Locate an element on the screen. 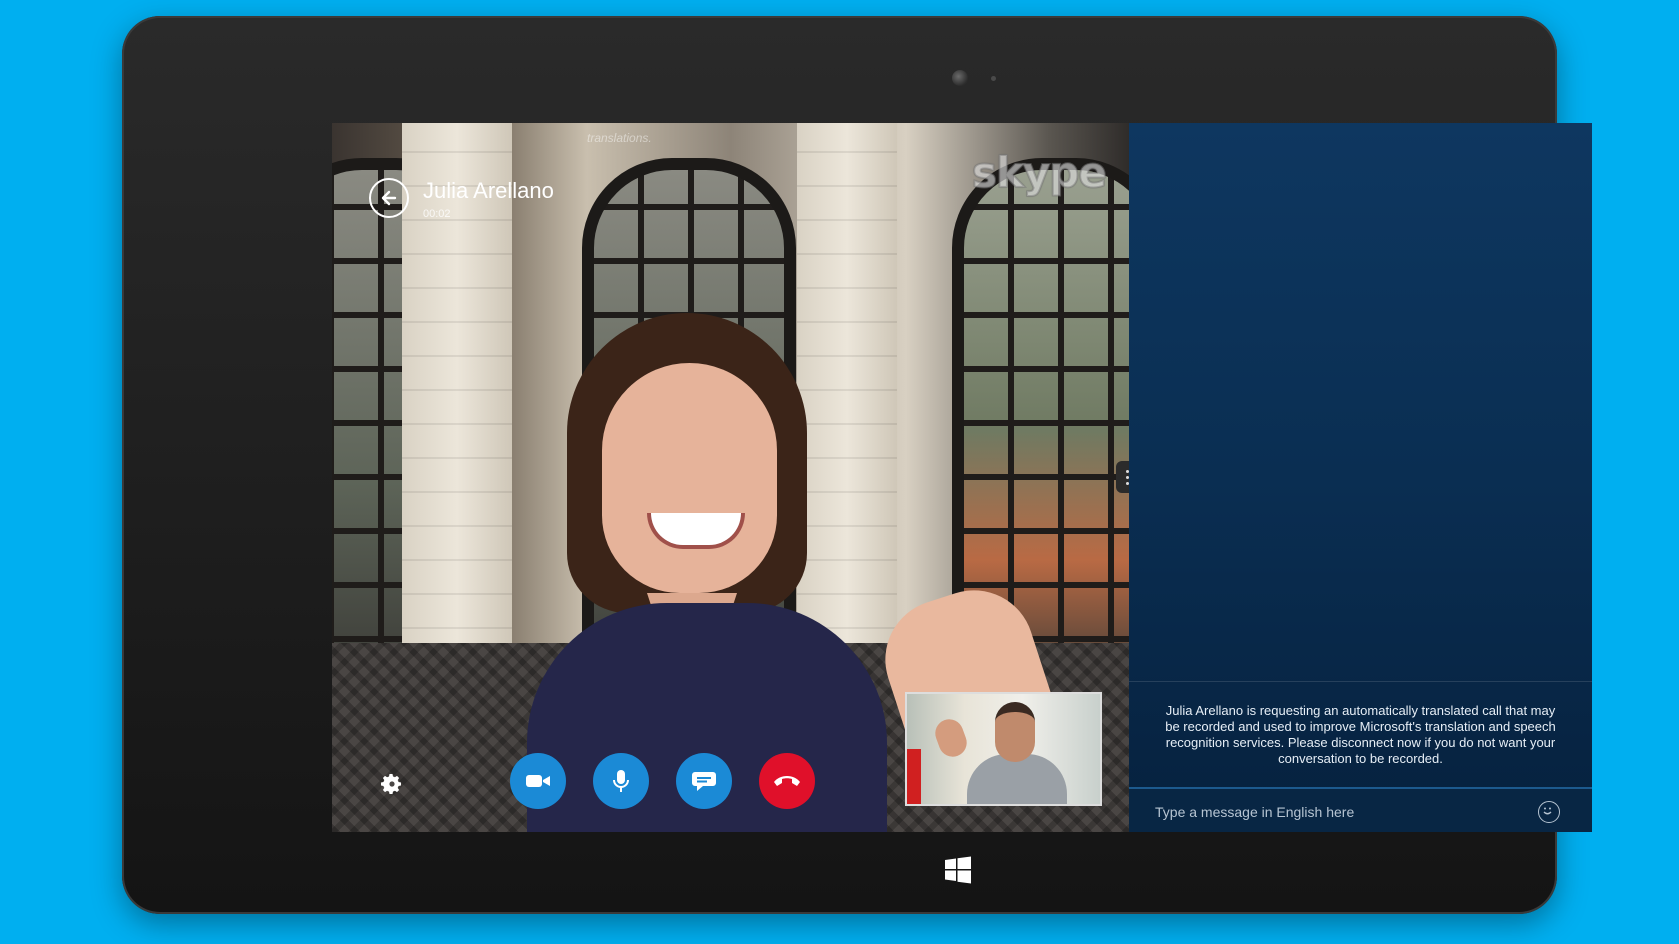 This screenshot has width=1679, height=944. microphone-toggle-button is located at coordinates (621, 781).